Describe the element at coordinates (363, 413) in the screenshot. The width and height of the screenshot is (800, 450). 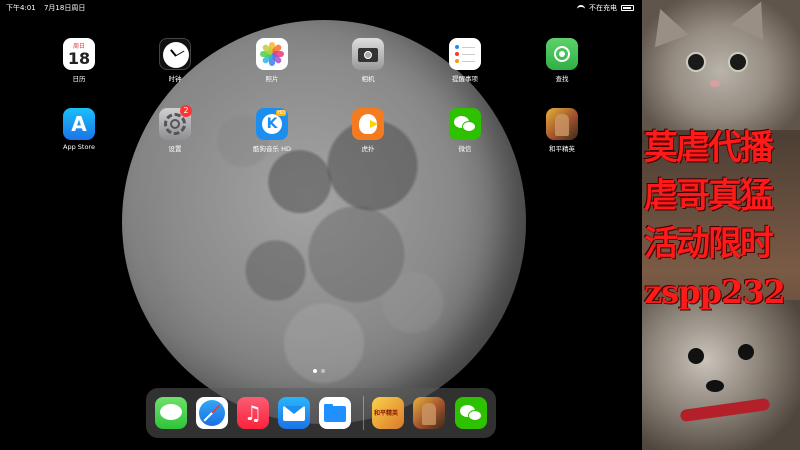
I see `dock-separator` at that location.